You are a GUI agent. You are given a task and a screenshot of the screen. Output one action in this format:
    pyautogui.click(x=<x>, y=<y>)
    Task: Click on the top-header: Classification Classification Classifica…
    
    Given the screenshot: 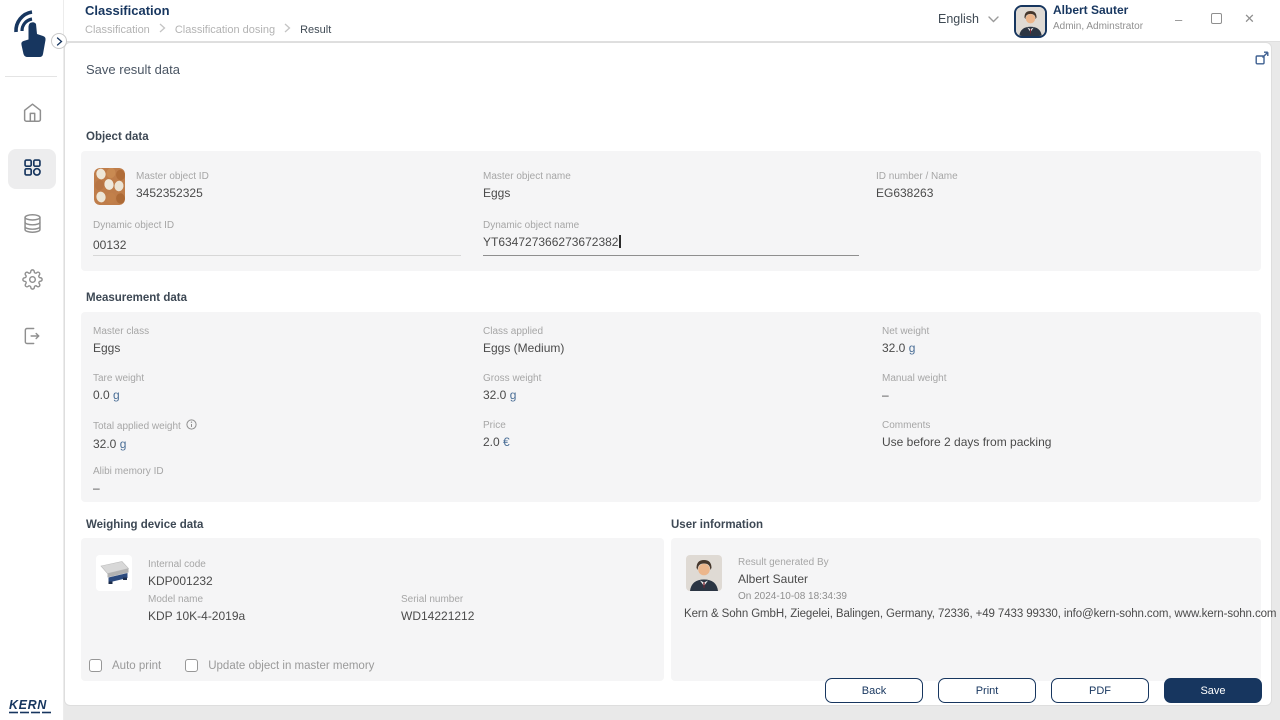 What is the action you would take?
    pyautogui.click(x=672, y=21)
    